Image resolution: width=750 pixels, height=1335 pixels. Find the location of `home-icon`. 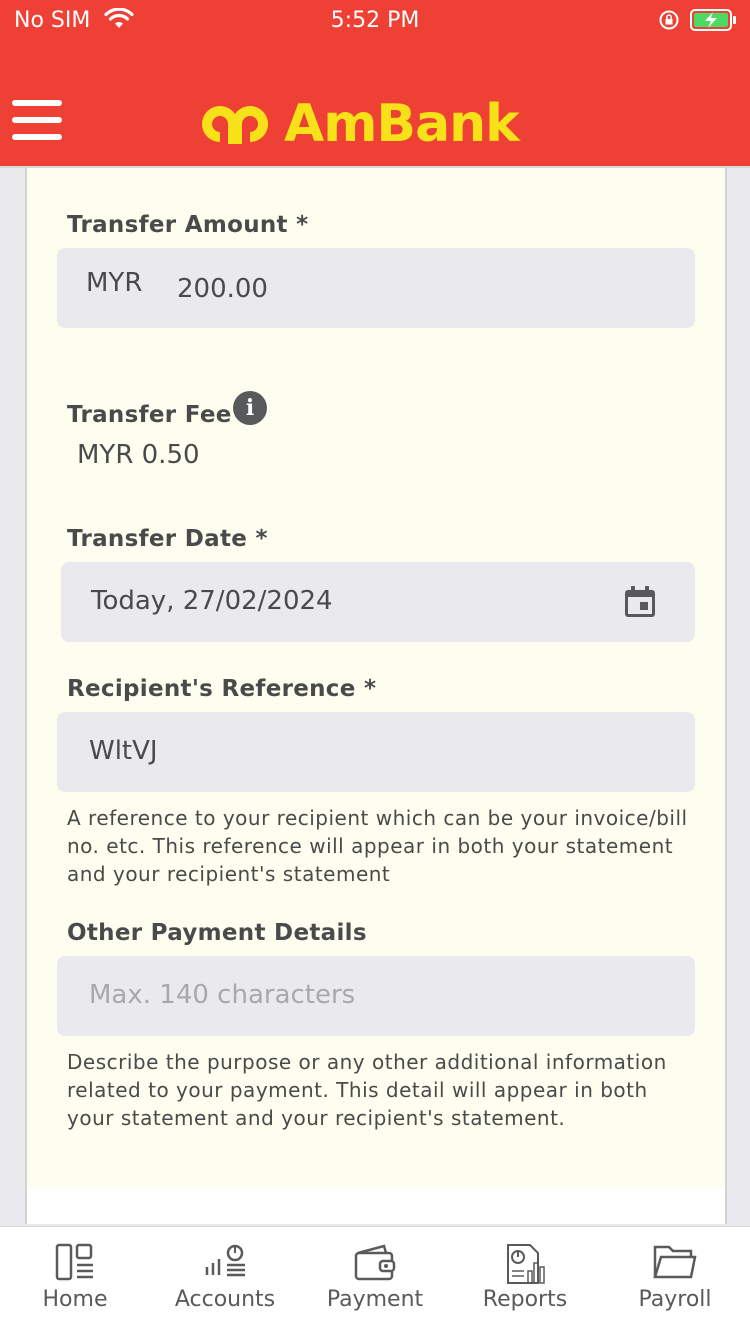

home-icon is located at coordinates (75, 1264).